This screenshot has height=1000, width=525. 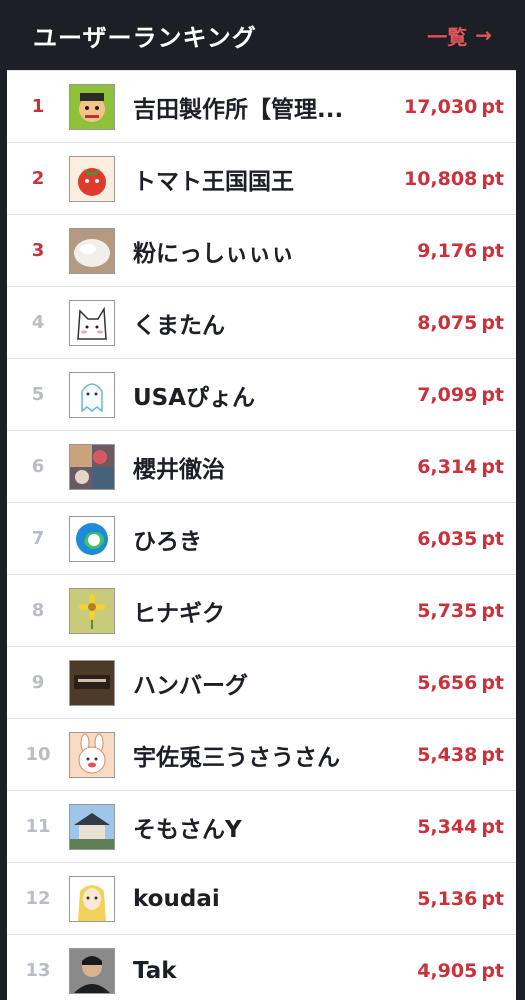 I want to click on user-name: koudai, so click(x=176, y=898).